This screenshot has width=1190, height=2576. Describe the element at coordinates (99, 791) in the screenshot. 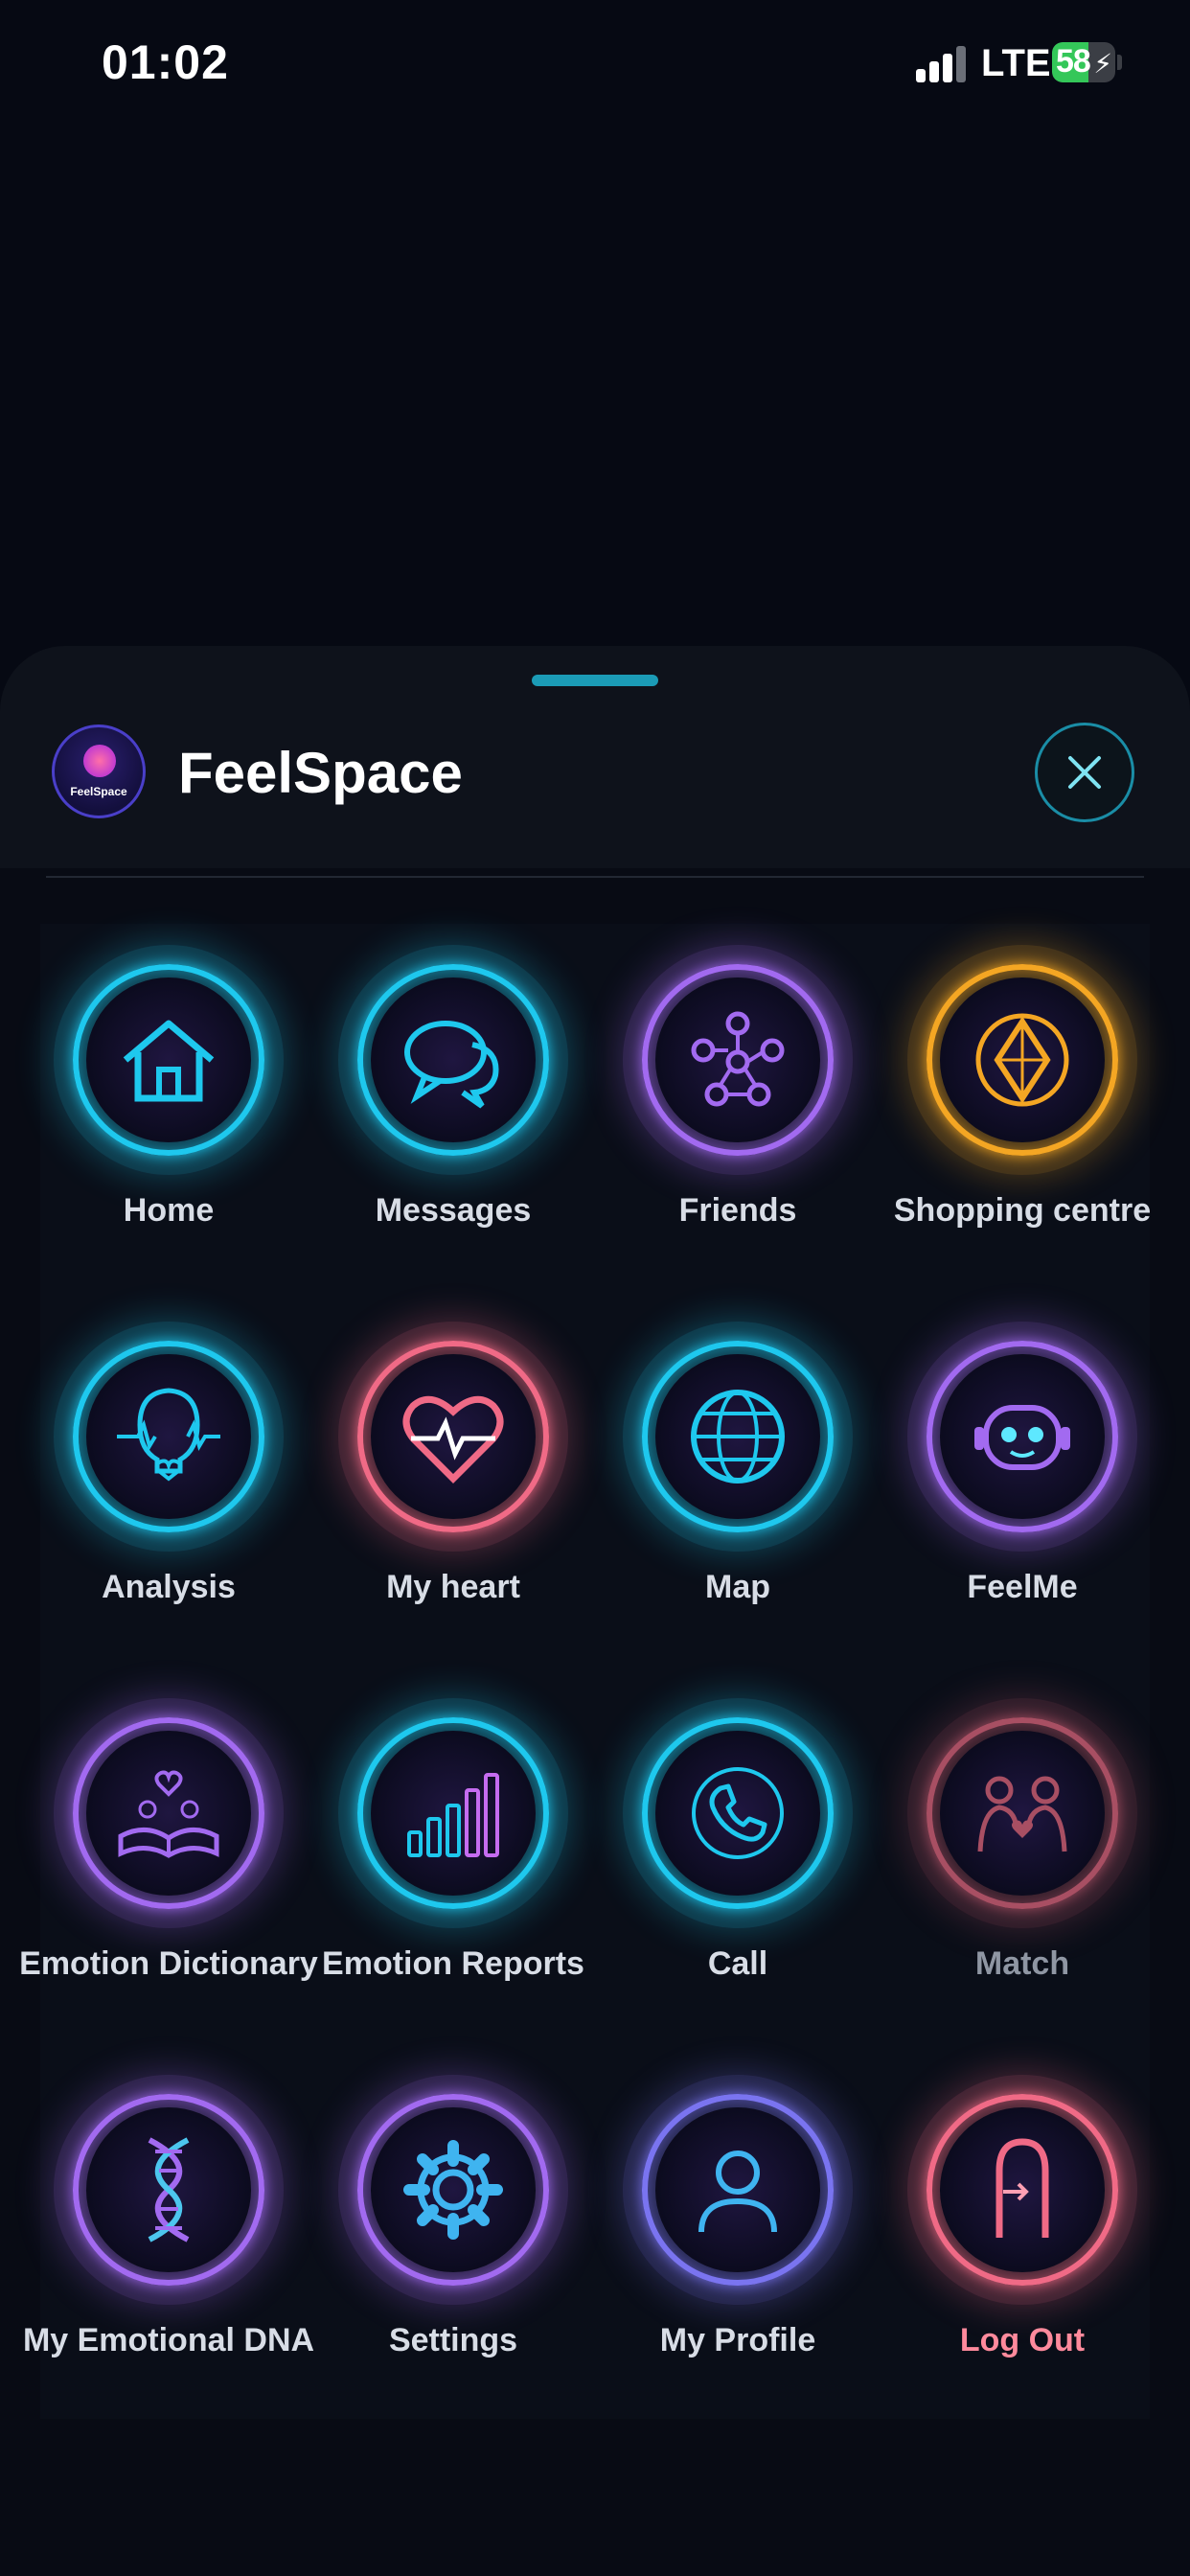

I see `logo-text: FeelSpace` at that location.